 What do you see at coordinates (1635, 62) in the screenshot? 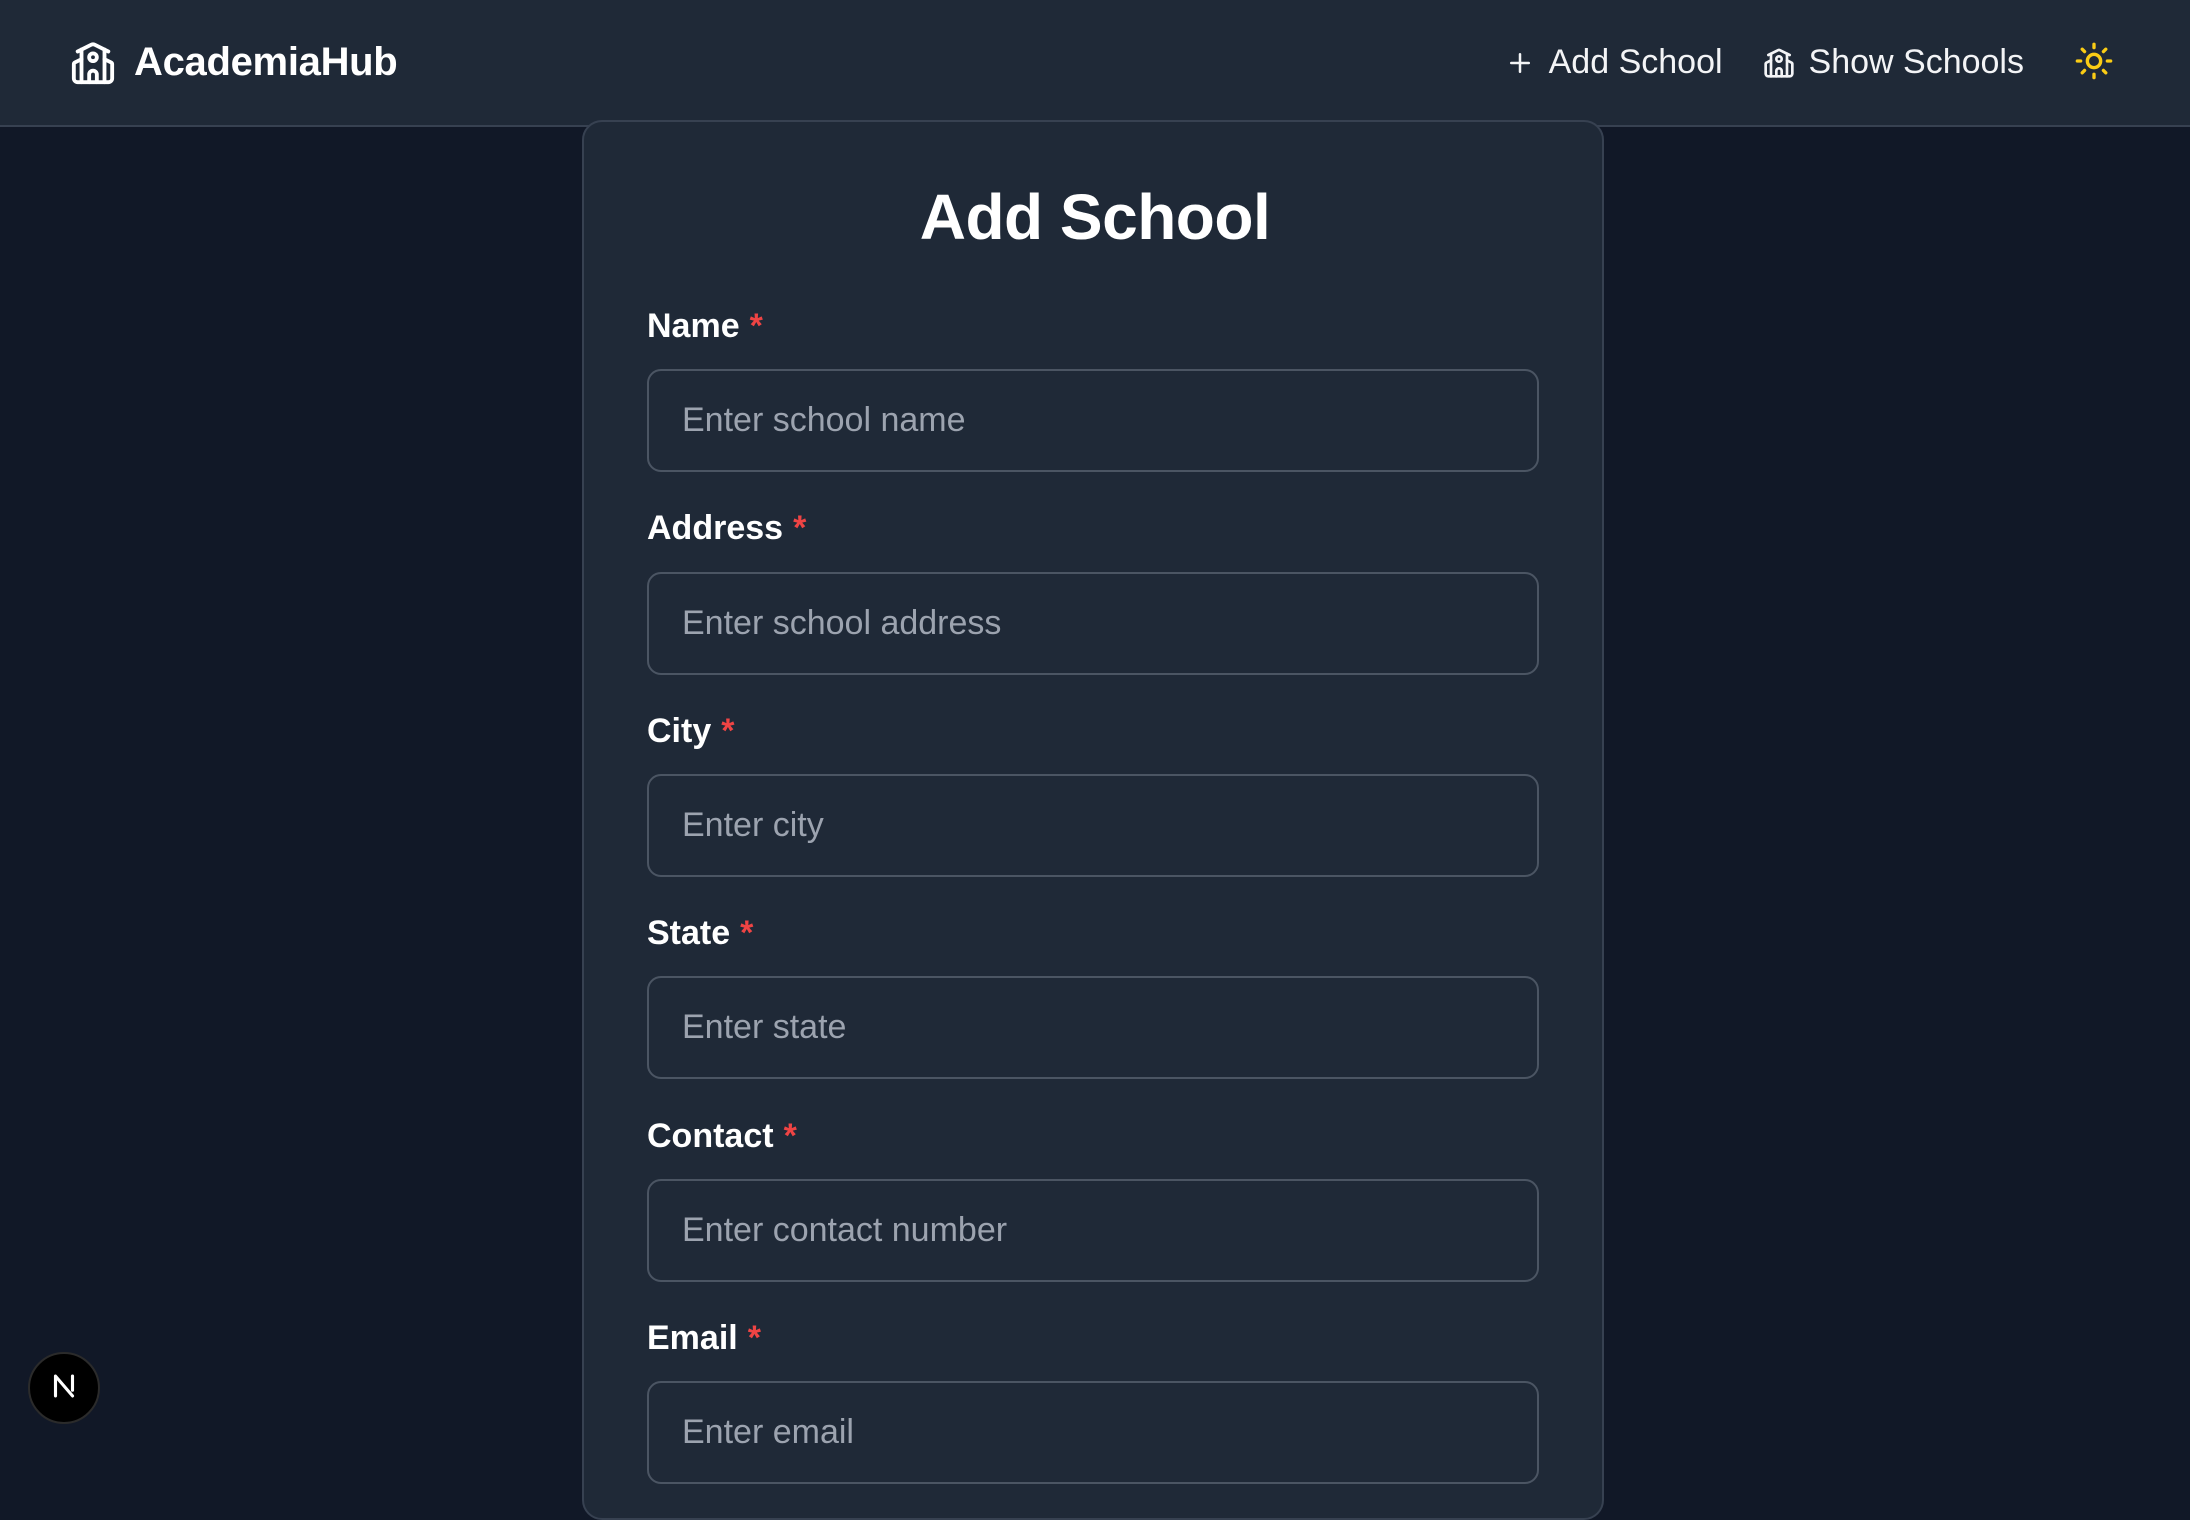
I see `nav-add-school-label: Add School` at bounding box center [1635, 62].